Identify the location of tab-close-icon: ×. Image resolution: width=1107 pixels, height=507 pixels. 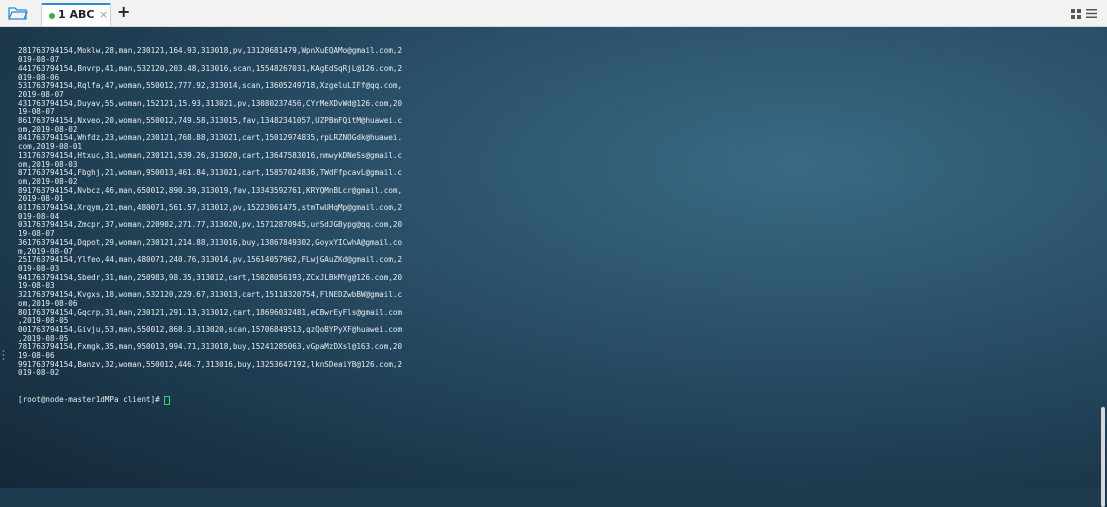
(103, 15).